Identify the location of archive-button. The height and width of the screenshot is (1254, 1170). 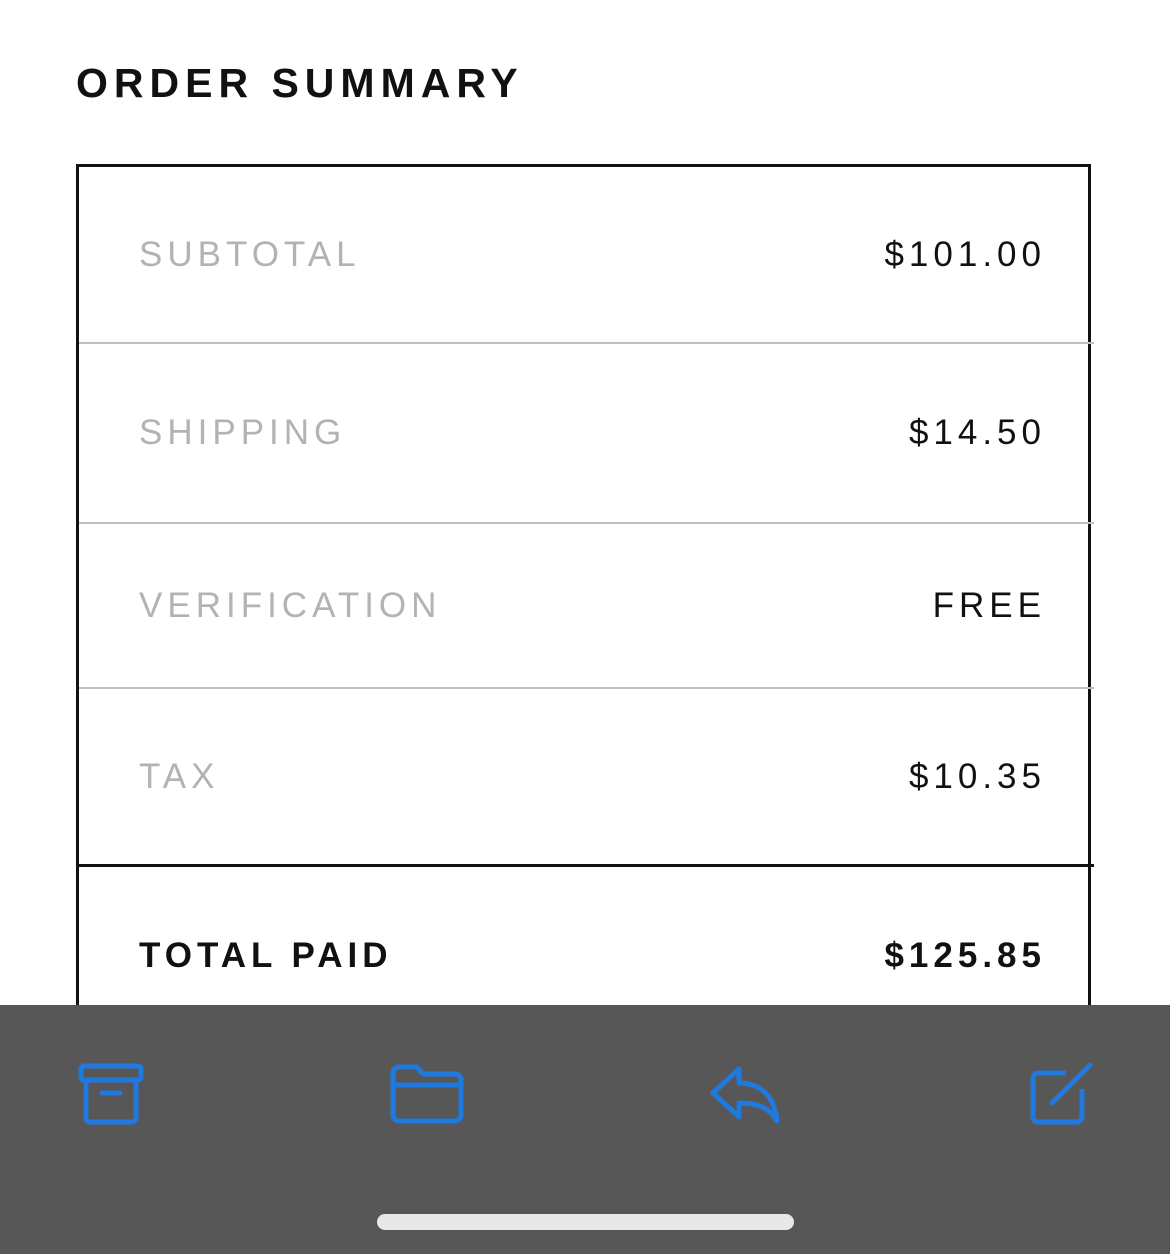
(111, 1094).